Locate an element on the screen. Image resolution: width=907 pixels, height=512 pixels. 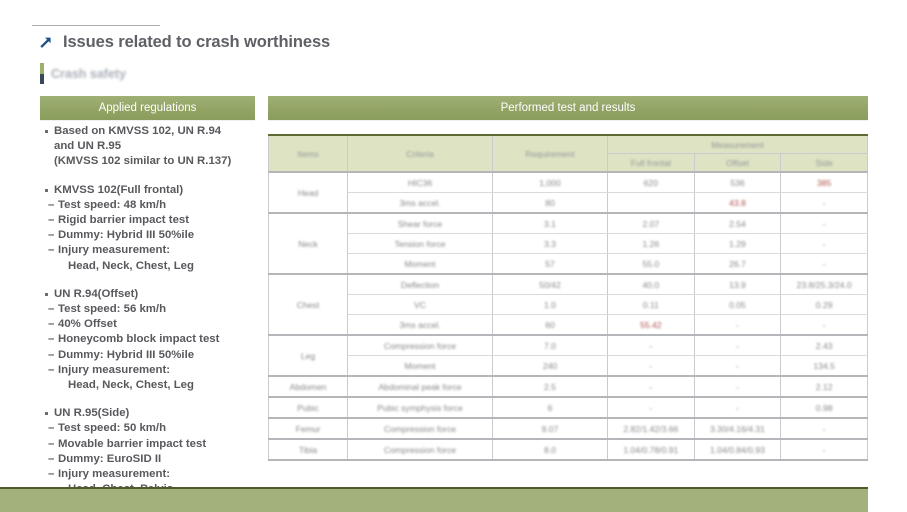
section-header-left-label: Applied regulations is located at coordinates (147, 108).